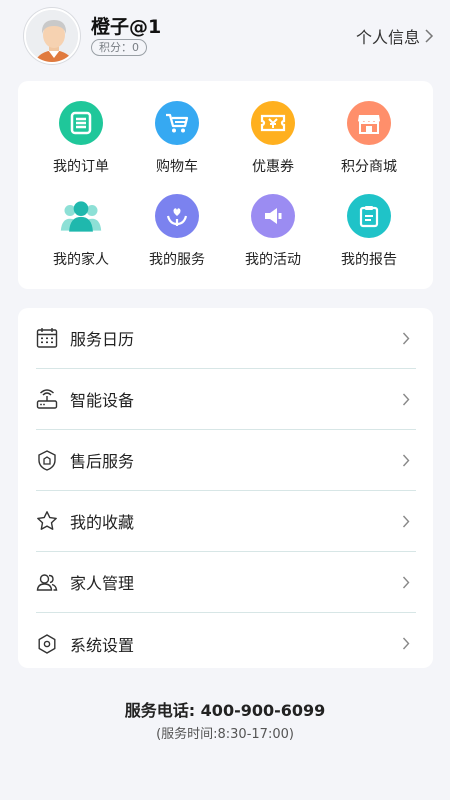 The image size is (450, 800). I want to click on menu-item-calendar: 服务日历, so click(226, 338).